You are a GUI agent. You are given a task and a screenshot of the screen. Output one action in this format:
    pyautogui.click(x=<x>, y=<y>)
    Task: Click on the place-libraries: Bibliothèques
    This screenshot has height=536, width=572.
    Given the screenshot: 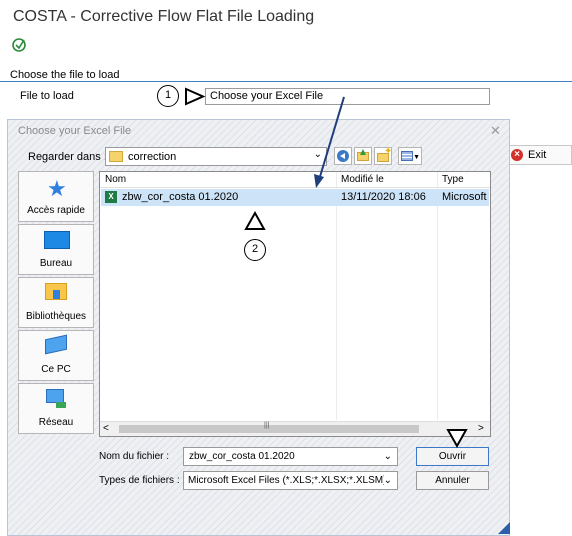 What is the action you would take?
    pyautogui.click(x=56, y=302)
    